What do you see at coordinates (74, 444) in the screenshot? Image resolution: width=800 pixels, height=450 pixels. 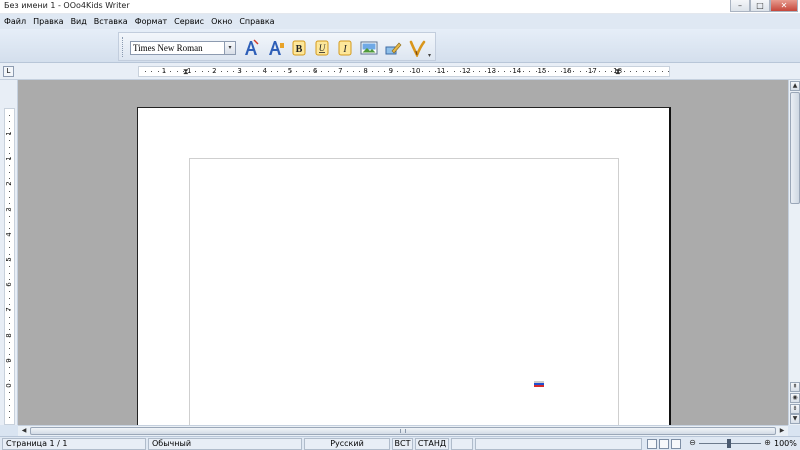 I see `page-indicator: Страница 1 / 1` at bounding box center [74, 444].